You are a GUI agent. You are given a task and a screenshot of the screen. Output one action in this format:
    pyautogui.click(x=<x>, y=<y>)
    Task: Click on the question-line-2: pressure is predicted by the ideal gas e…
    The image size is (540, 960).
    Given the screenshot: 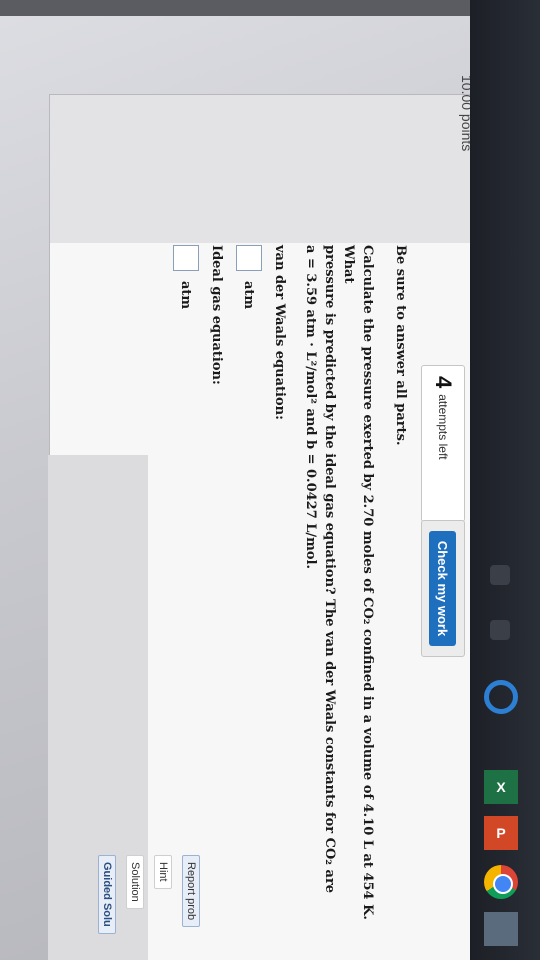 What is the action you would take?
    pyautogui.click(x=329, y=569)
    